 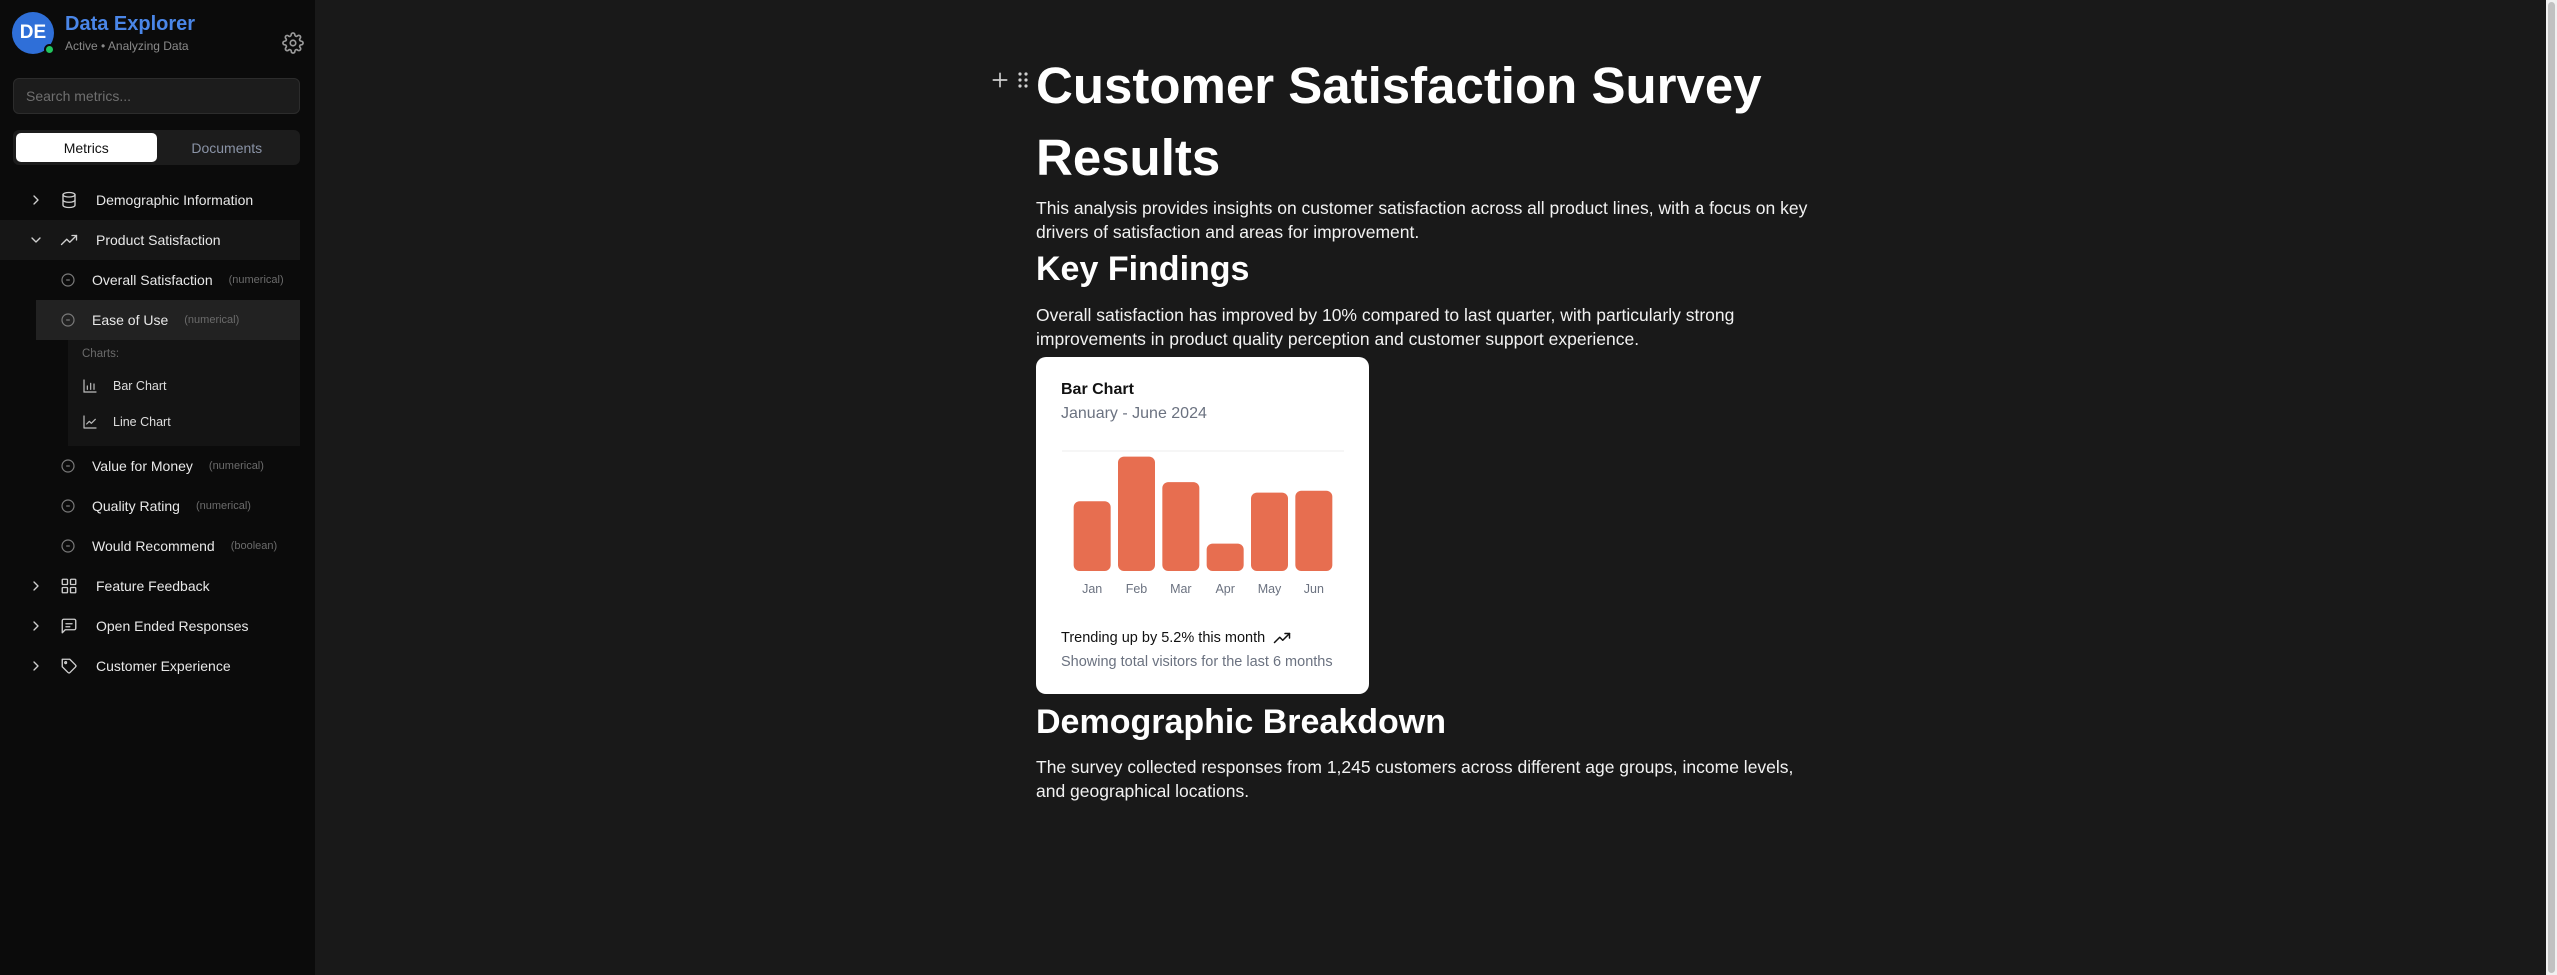 What do you see at coordinates (172, 626) in the screenshot?
I see `tree-group-label: Open Ended Responses` at bounding box center [172, 626].